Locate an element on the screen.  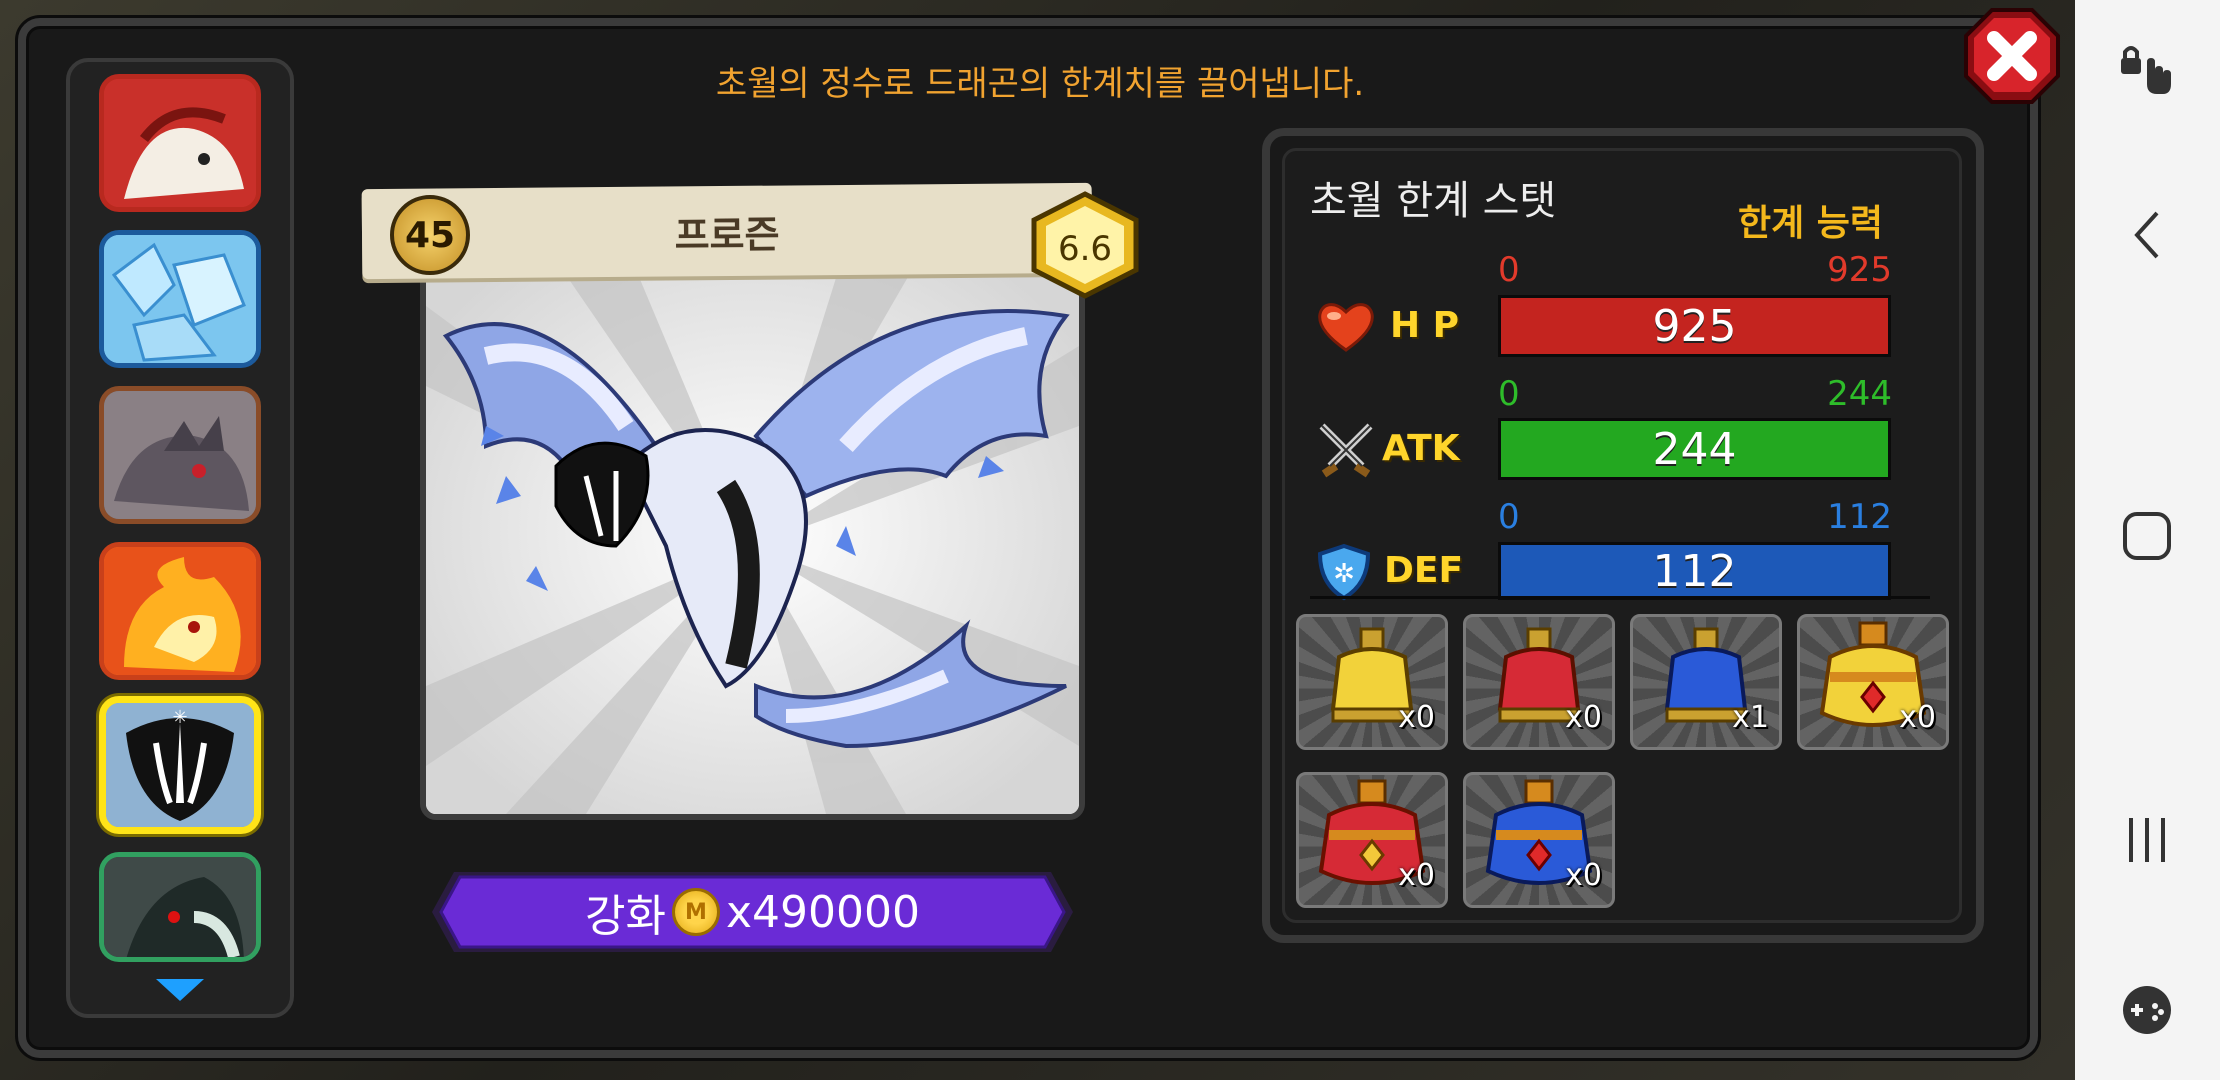
dragon-slot-frozen: ✳ is located at coordinates (180, 765).